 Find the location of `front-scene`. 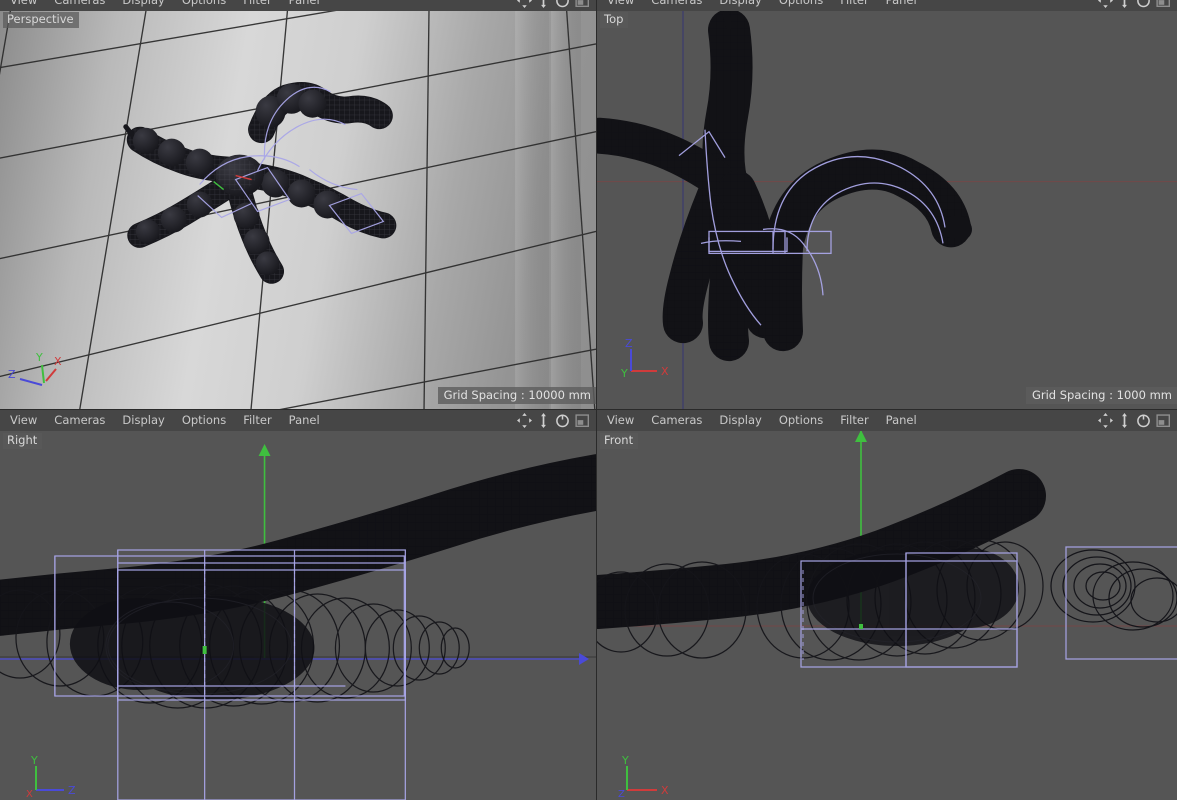

front-scene is located at coordinates (887, 549).